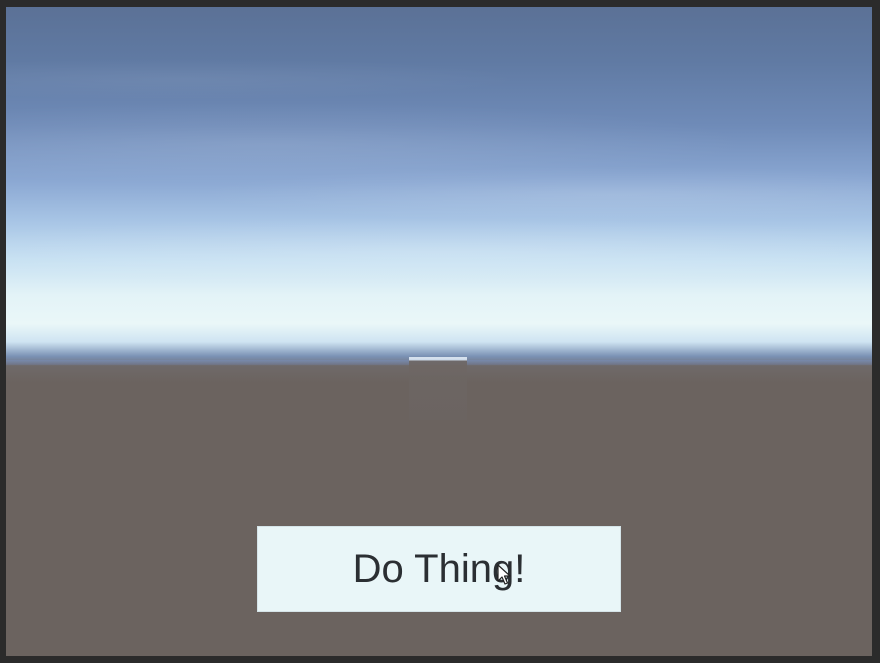 This screenshot has width=880, height=663. Describe the element at coordinates (438, 359) in the screenshot. I see `scene-cube-top-edge` at that location.